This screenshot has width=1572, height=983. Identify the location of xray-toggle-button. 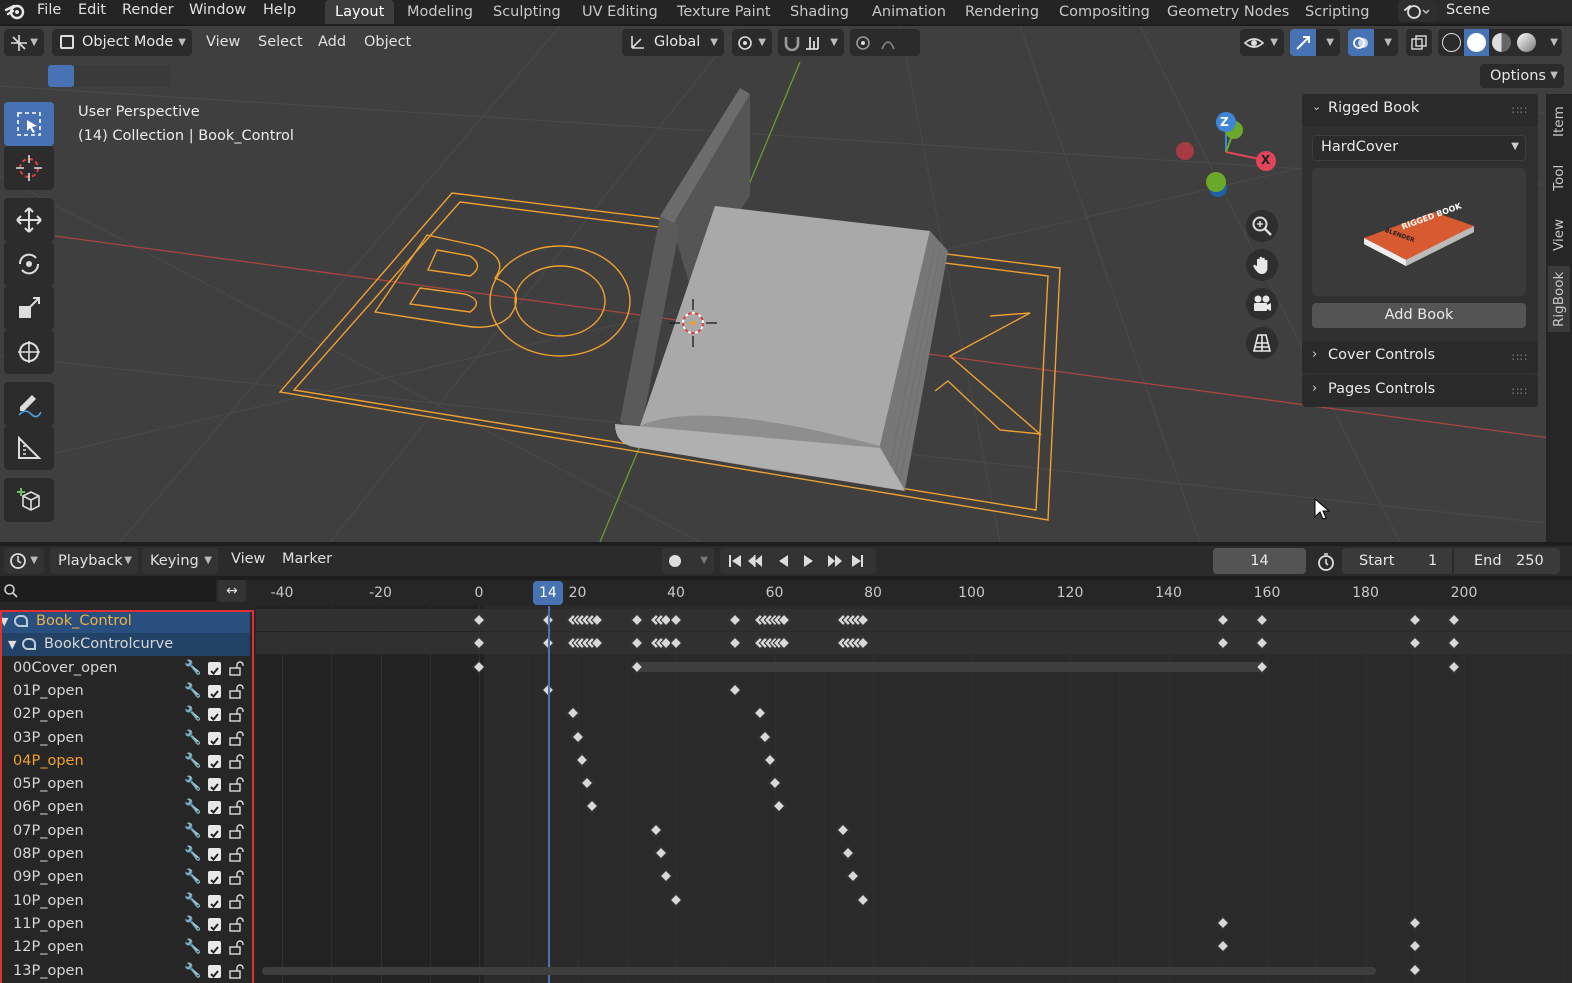
(1419, 42).